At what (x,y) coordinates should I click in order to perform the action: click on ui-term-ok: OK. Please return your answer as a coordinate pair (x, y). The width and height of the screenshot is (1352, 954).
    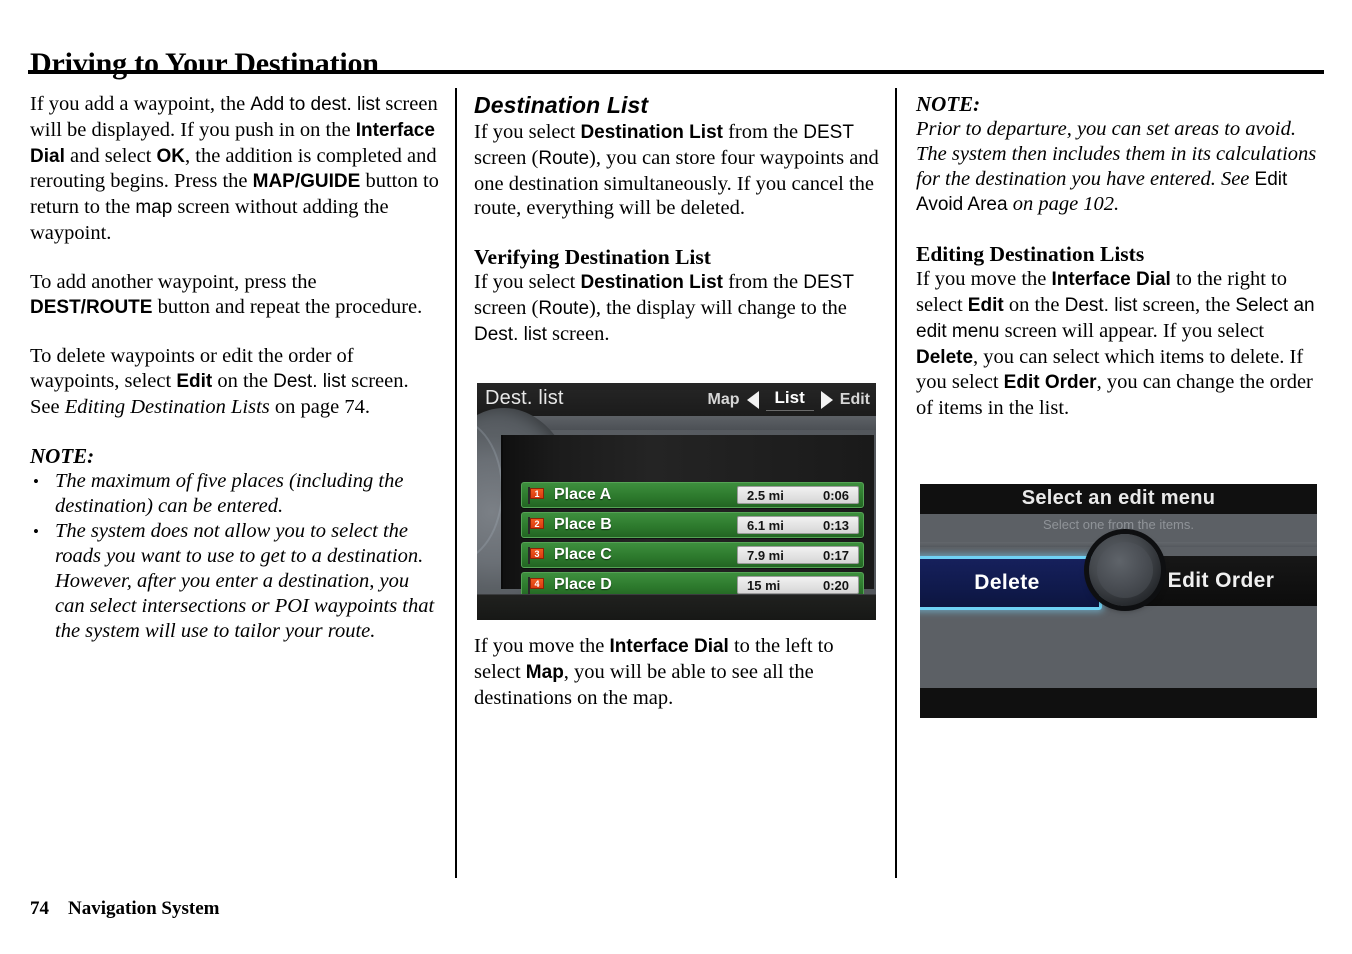
    Looking at the image, I should click on (171, 156).